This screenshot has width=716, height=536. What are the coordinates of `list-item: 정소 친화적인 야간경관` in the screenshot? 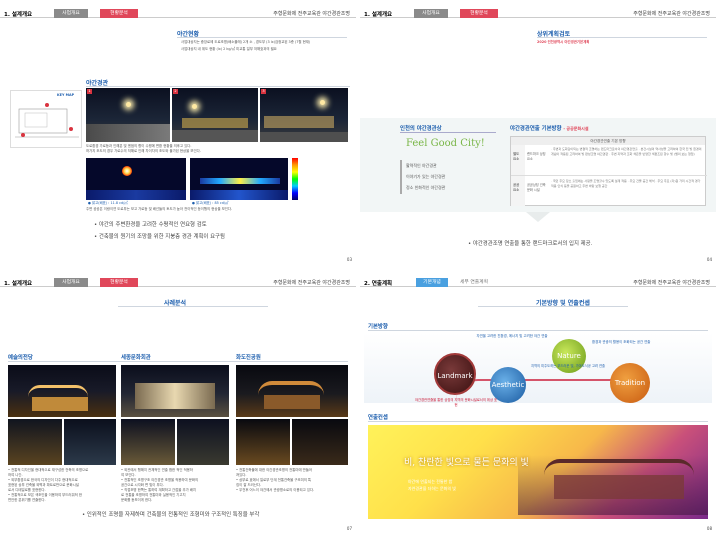 It's located at (426, 187).